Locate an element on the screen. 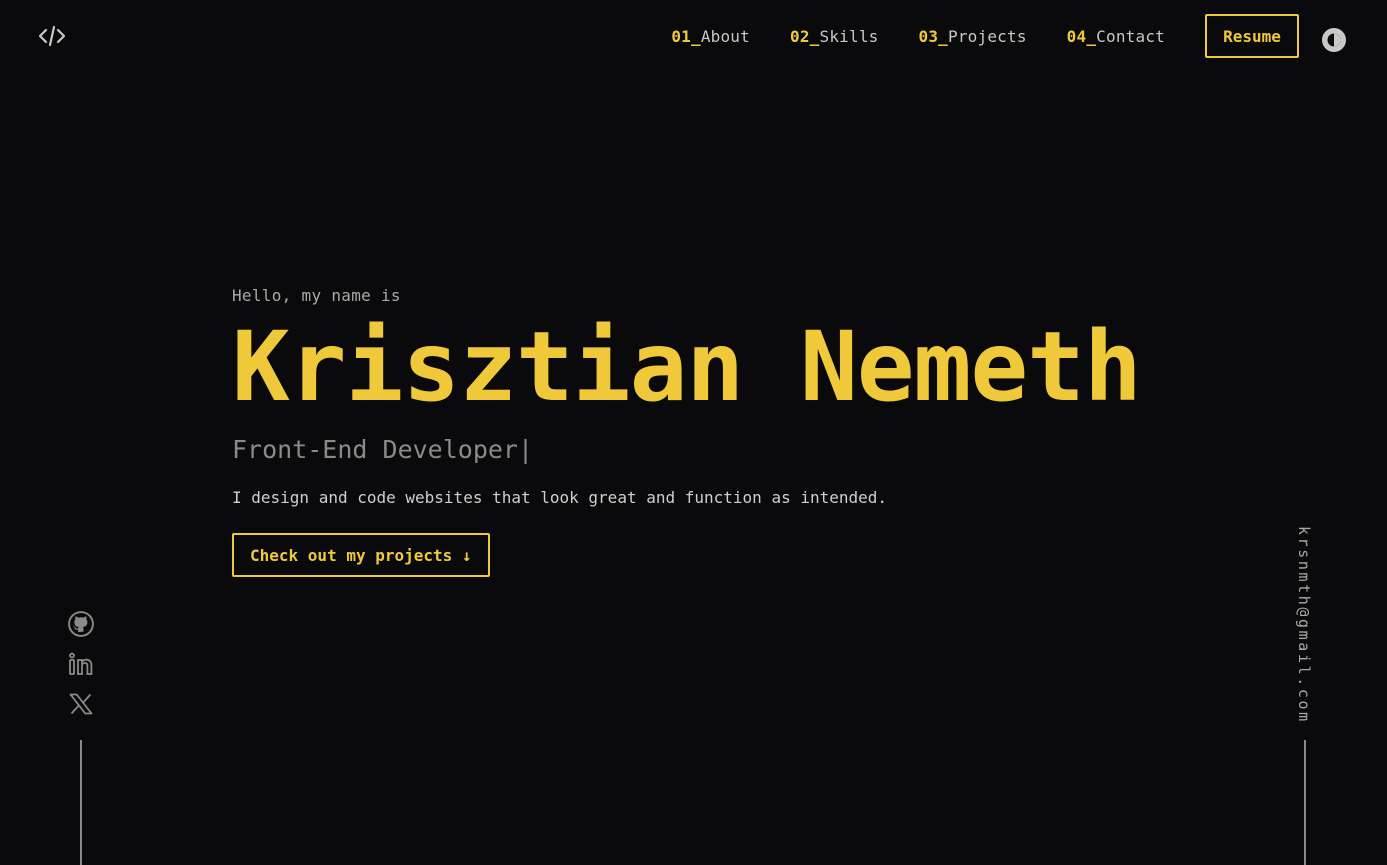  nav-link-projects: 03_Projects is located at coordinates (972, 36).